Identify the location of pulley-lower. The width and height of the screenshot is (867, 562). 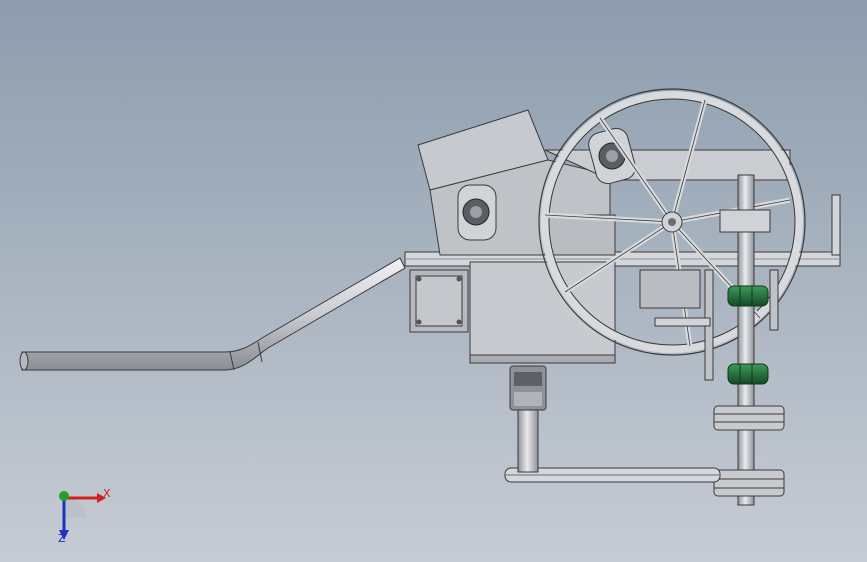
(749, 483).